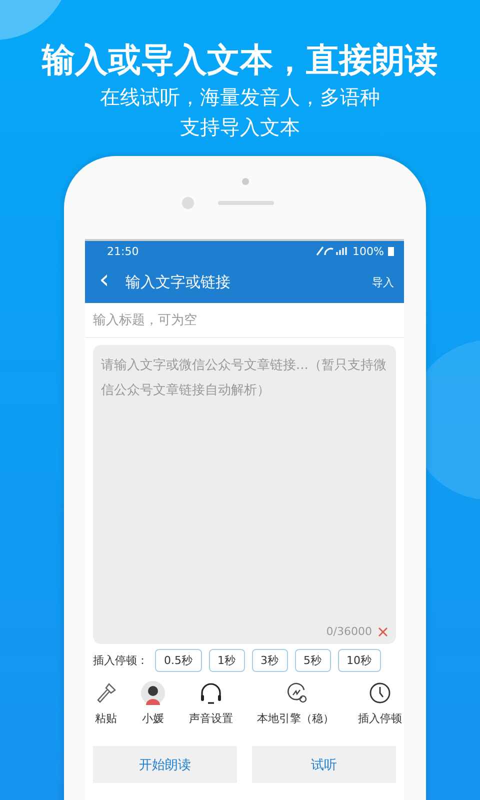 Image resolution: width=480 pixels, height=800 pixels. I want to click on back-button: ‹, so click(103, 282).